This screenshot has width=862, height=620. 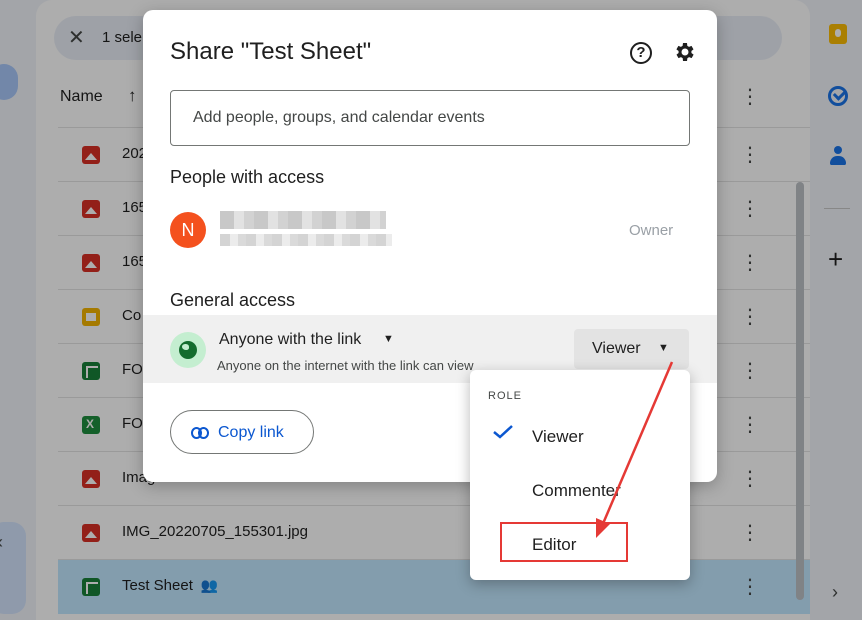 What do you see at coordinates (505, 396) in the screenshot?
I see `role-menu-heading: ROLE` at bounding box center [505, 396].